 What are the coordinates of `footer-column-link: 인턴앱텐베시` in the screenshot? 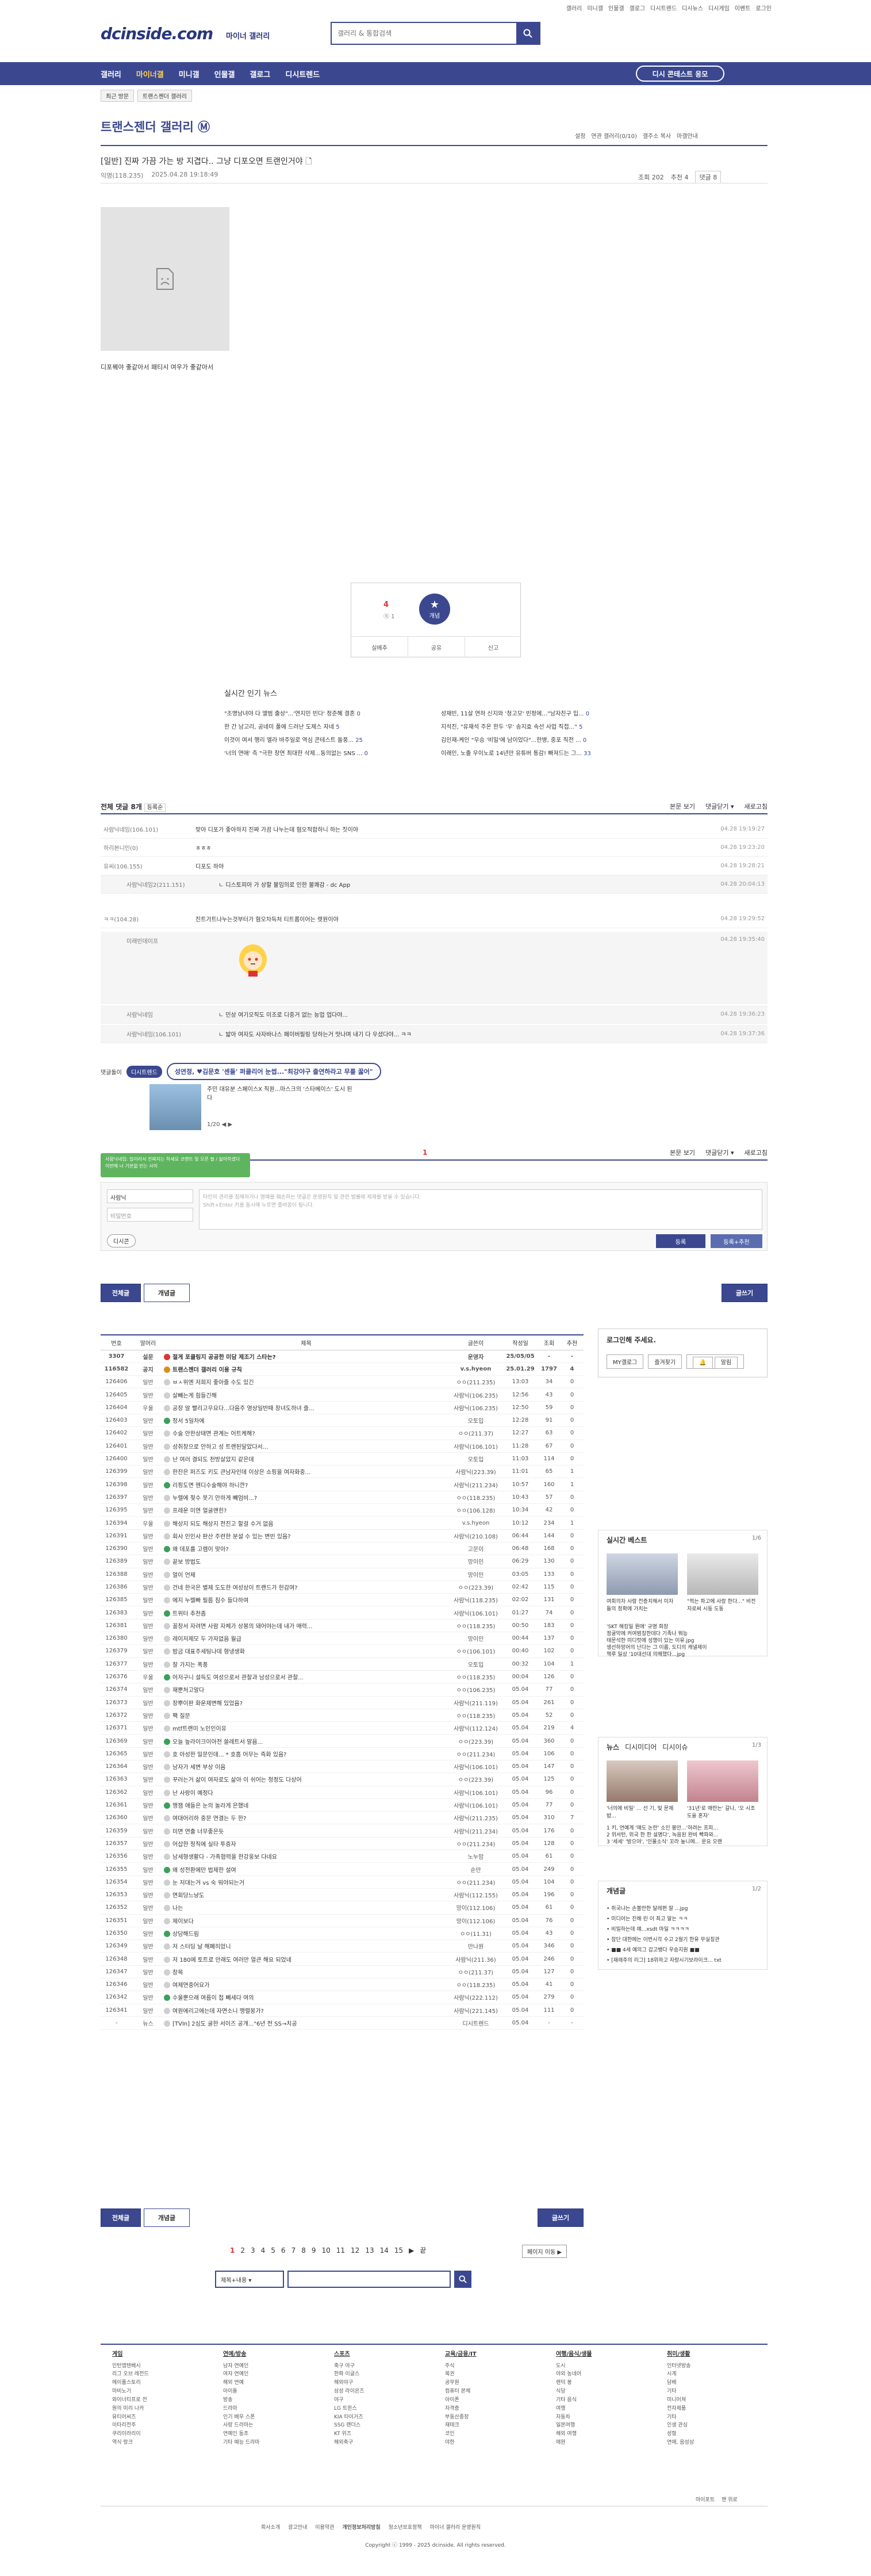 It's located at (159, 2366).